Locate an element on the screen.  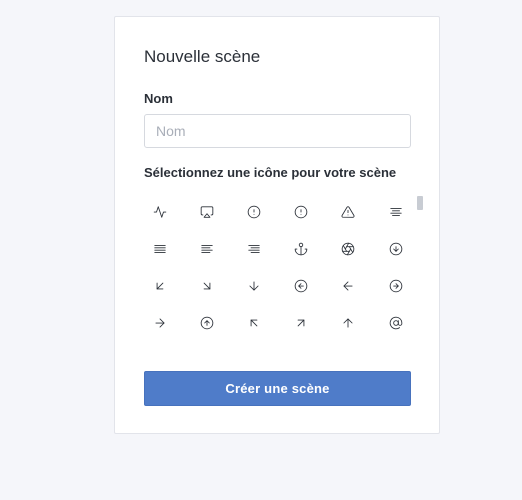
arrow-down-left-icon is located at coordinates (159, 285).